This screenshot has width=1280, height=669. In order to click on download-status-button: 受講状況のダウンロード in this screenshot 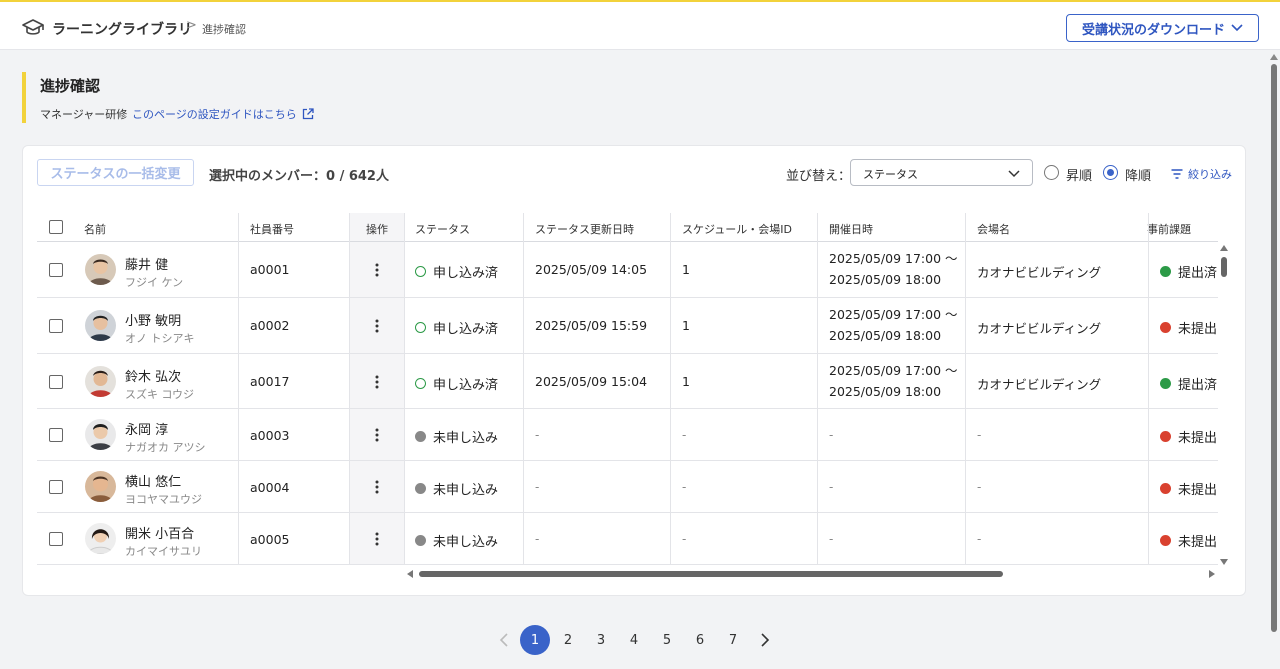, I will do `click(1162, 28)`.